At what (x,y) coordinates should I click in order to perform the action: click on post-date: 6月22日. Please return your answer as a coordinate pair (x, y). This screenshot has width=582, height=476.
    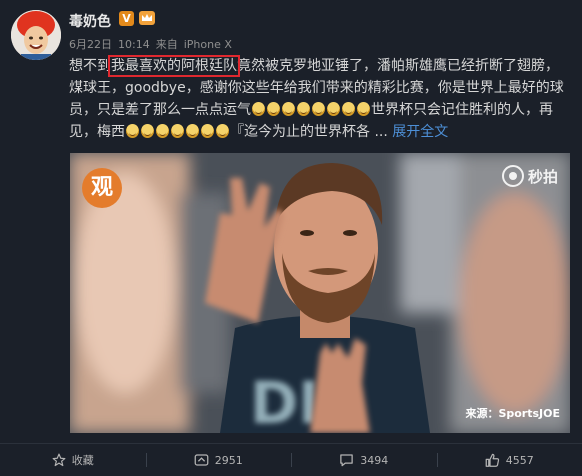
    Looking at the image, I should click on (90, 44).